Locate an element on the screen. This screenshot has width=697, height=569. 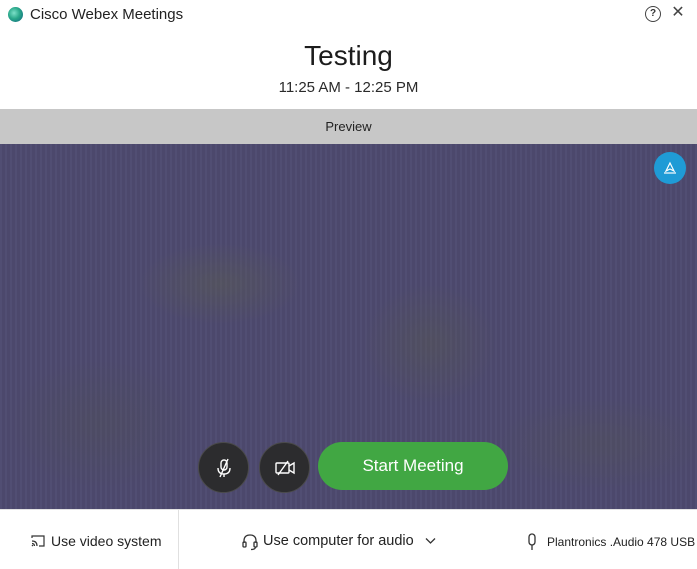
cast-icon is located at coordinates (670, 167).